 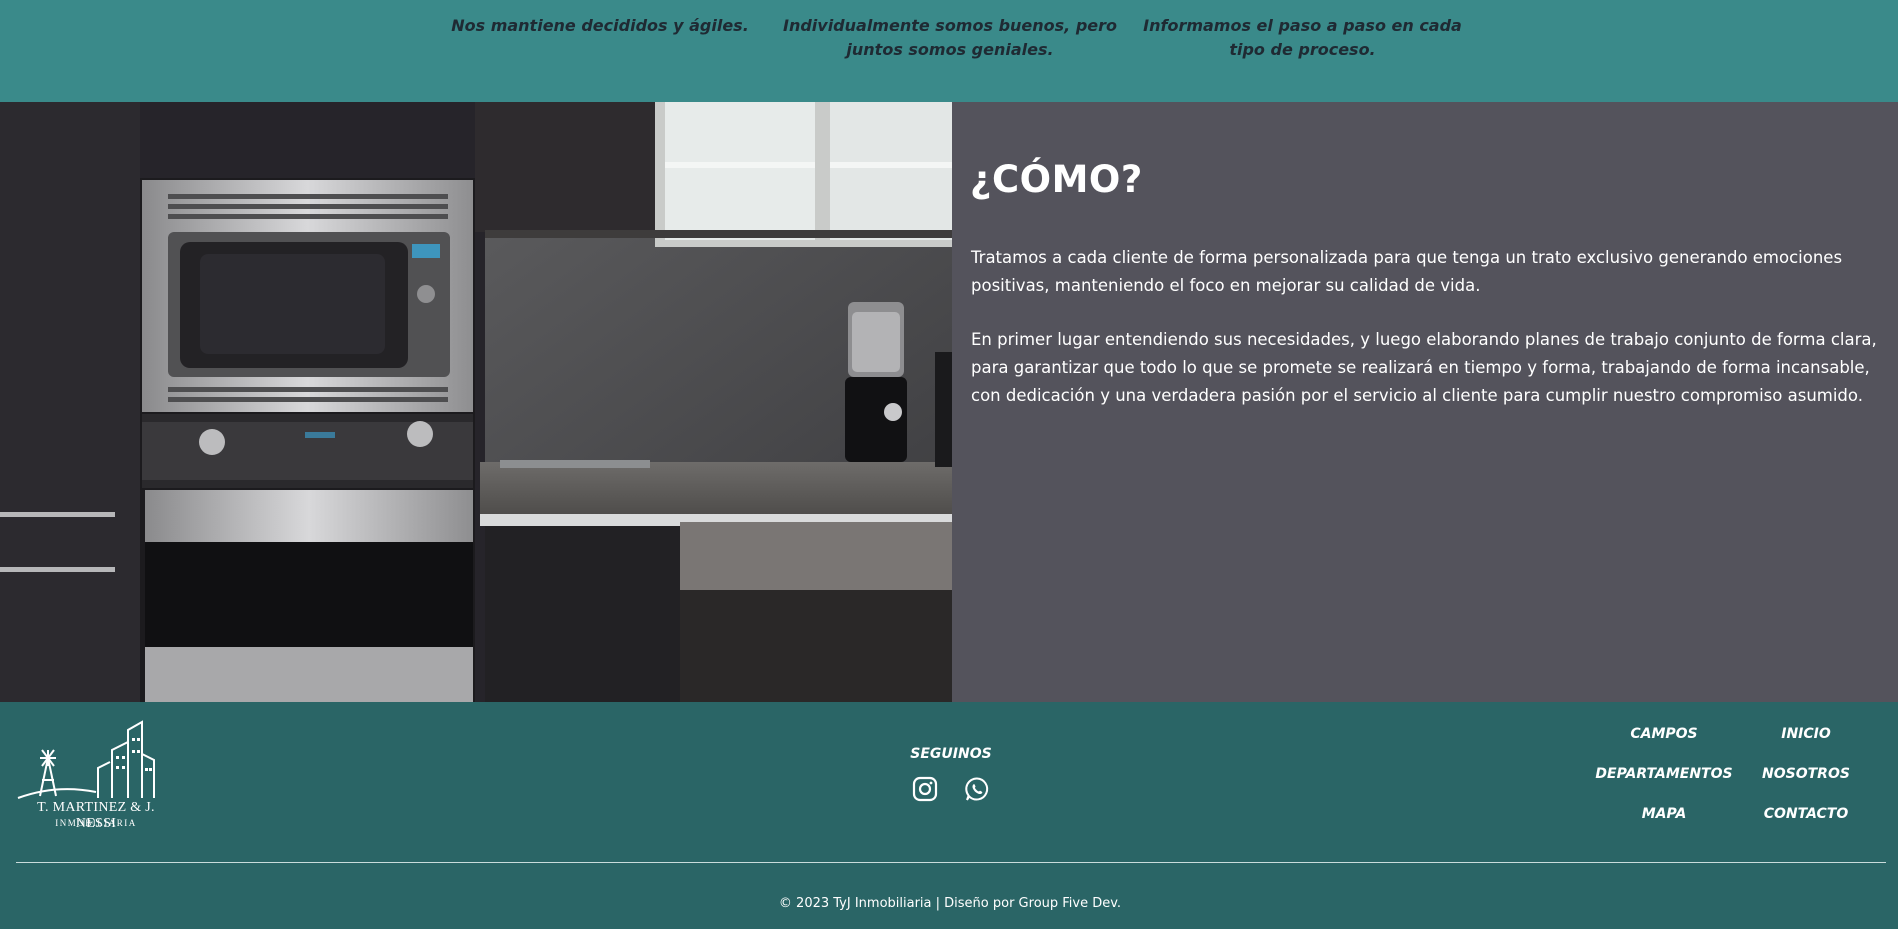 What do you see at coordinates (925, 789) in the screenshot?
I see `instagram-icon` at bounding box center [925, 789].